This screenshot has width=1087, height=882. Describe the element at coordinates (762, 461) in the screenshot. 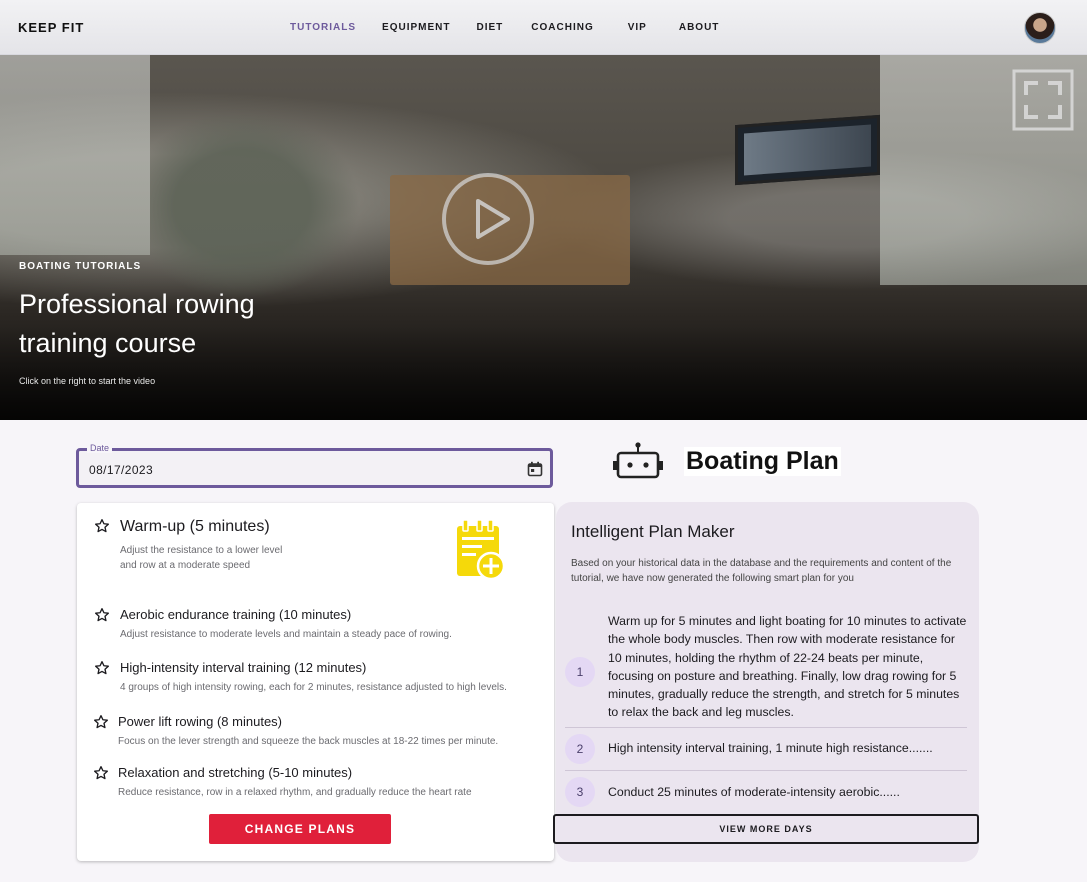

I see `boating-plan-heading: Boating Plan` at that location.